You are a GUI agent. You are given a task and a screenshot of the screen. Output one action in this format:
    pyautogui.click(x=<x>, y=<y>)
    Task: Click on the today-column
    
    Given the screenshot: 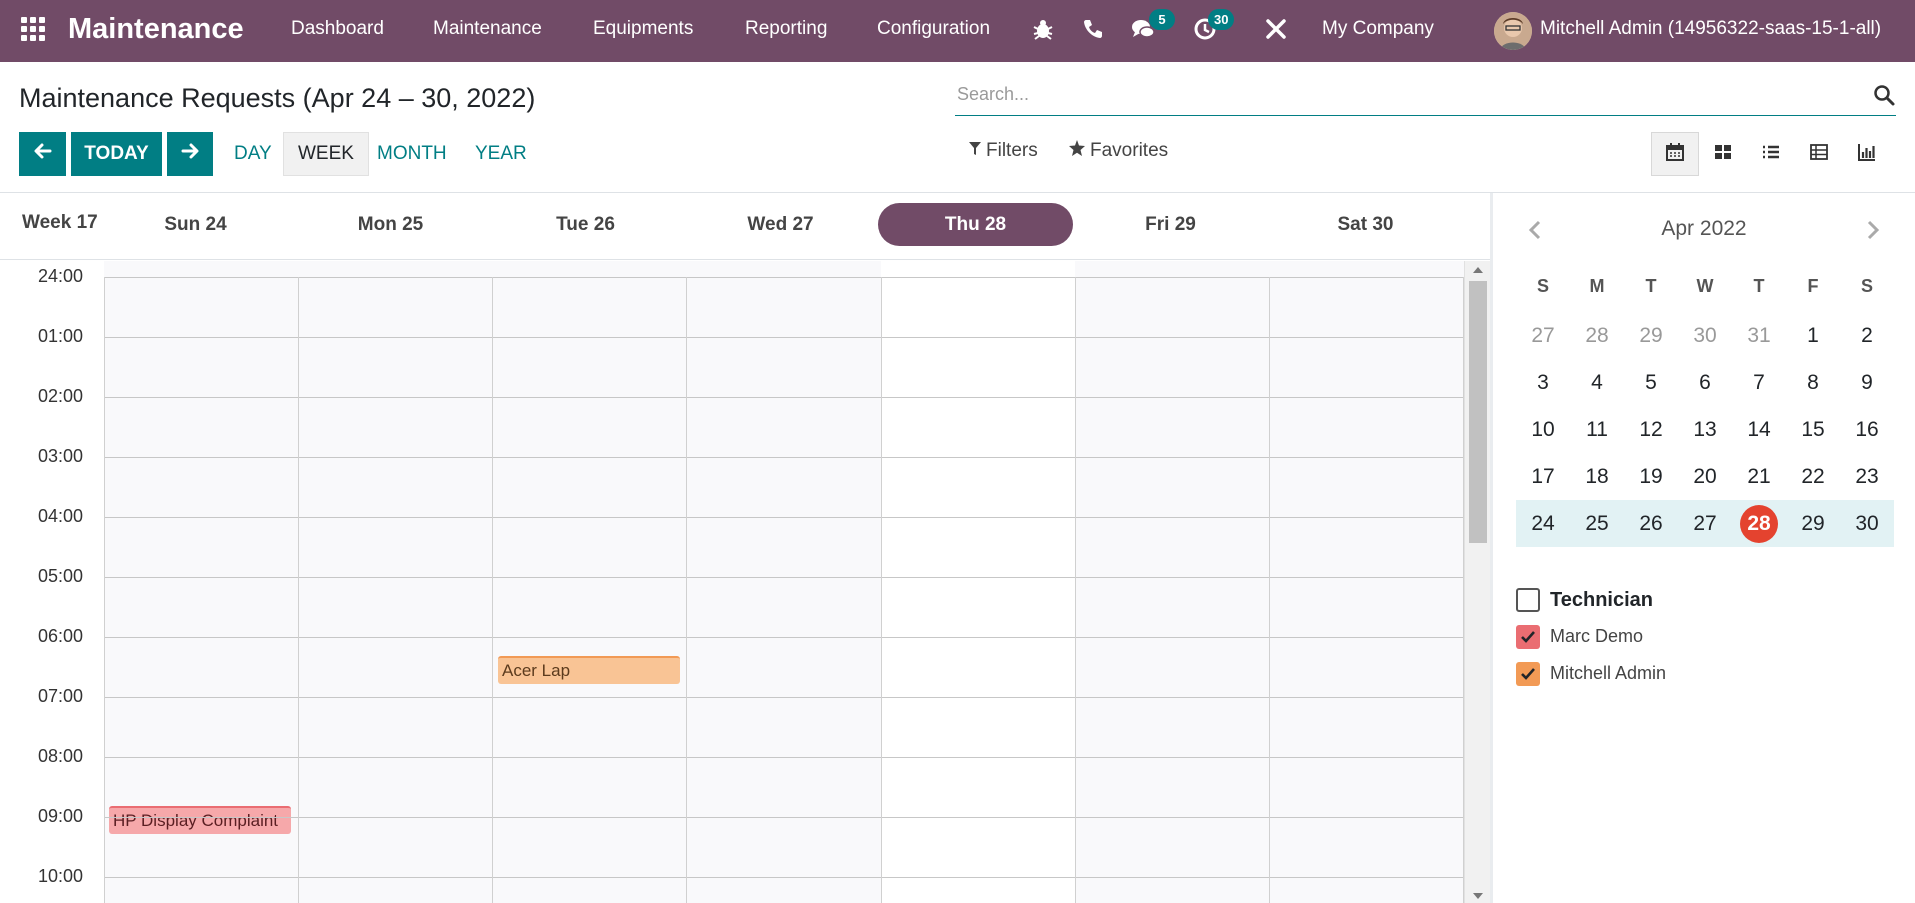 What is the action you would take?
    pyautogui.click(x=978, y=582)
    